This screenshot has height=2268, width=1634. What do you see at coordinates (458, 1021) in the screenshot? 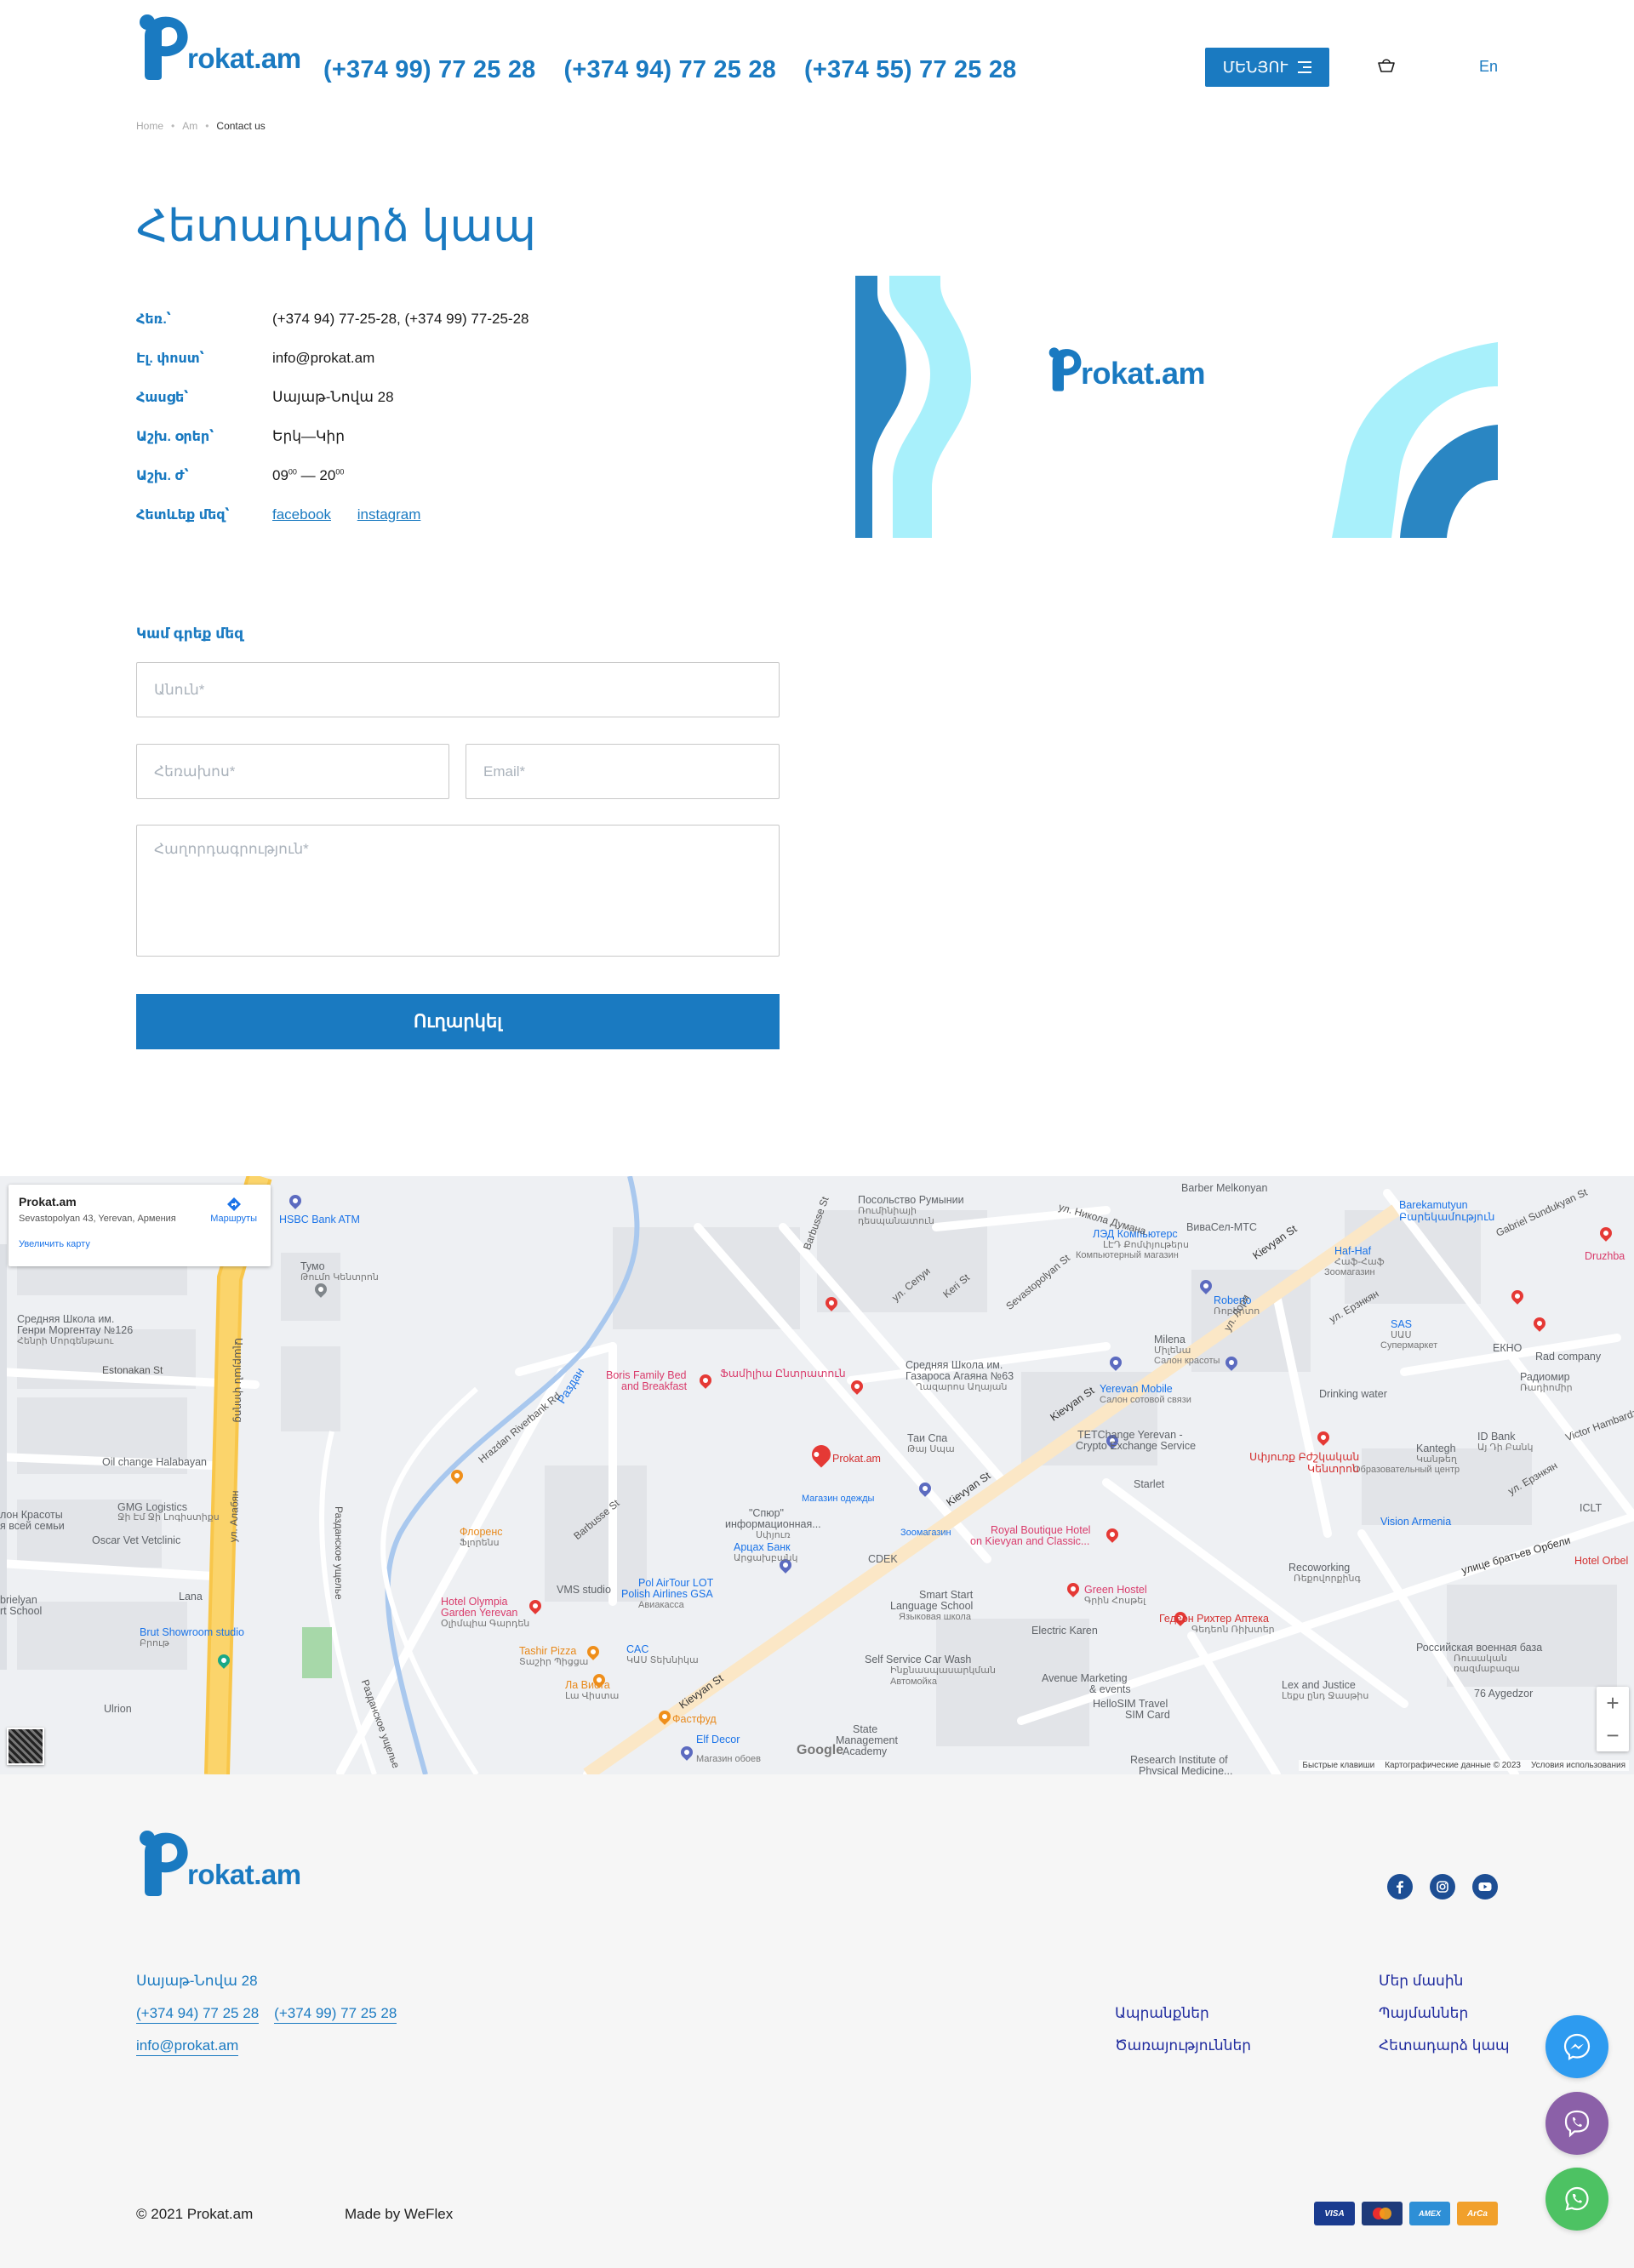
I see `send-button: Ուղարկել` at bounding box center [458, 1021].